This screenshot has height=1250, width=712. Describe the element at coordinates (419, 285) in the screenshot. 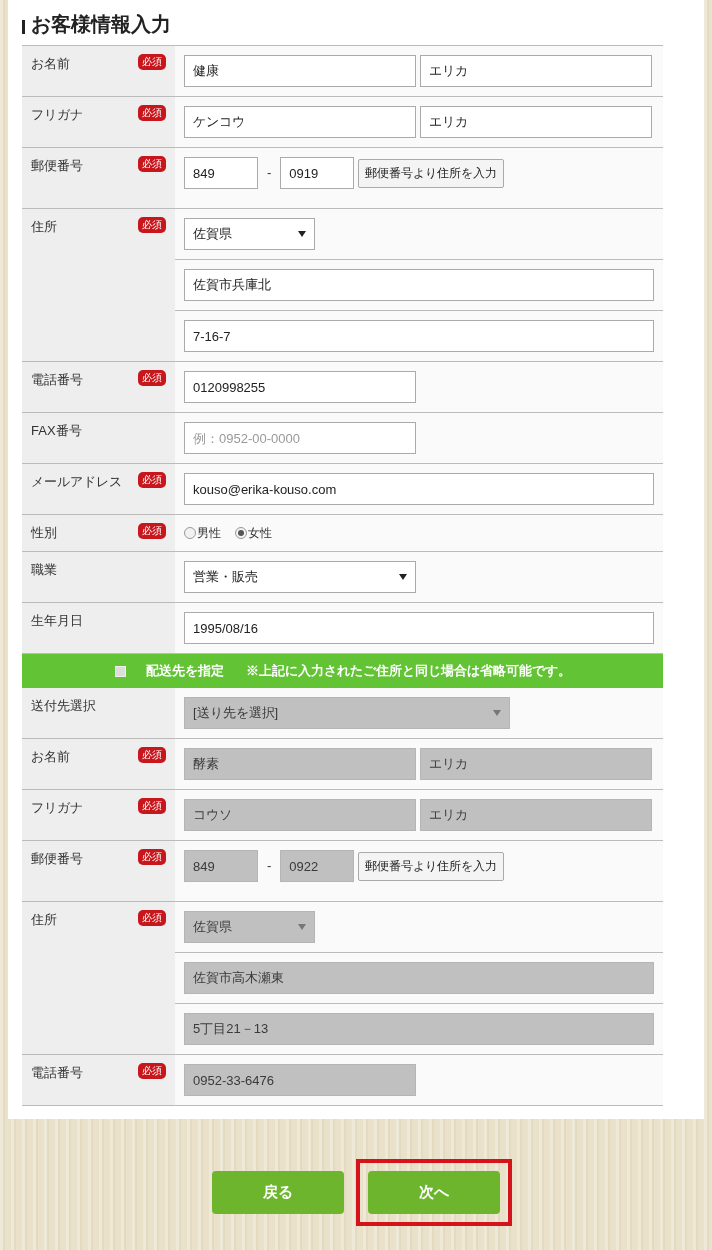

I see `text-field: 佐賀市兵庫北` at that location.